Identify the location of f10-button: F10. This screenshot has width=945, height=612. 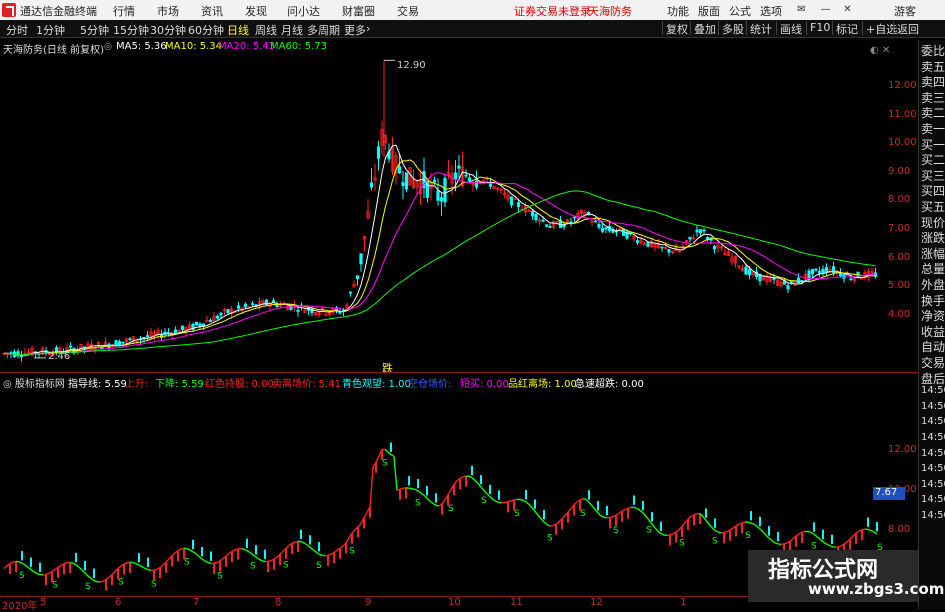
(818, 28).